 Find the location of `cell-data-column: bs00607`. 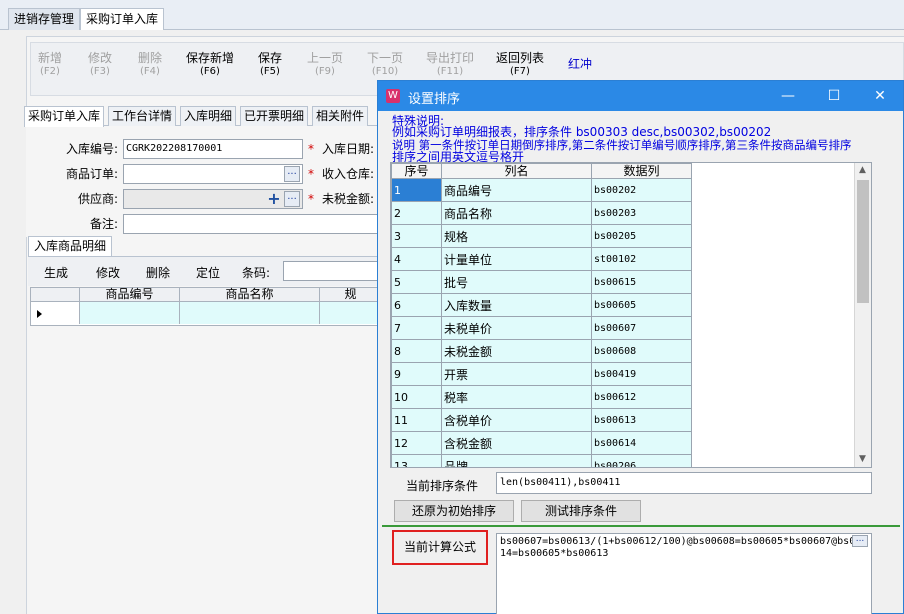

cell-data-column: bs00607 is located at coordinates (641, 328).